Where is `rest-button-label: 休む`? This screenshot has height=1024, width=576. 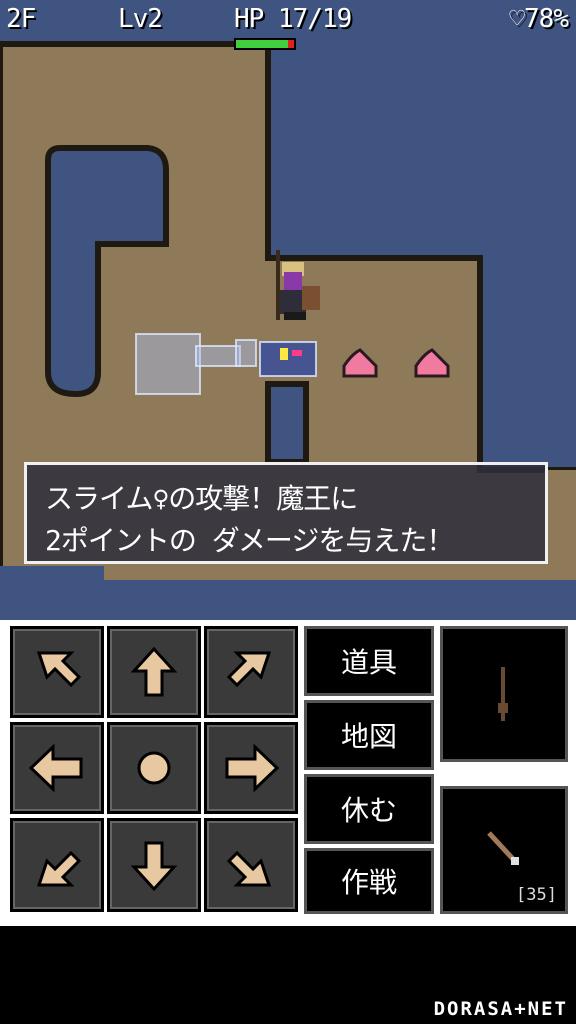 rest-button-label: 休む is located at coordinates (368, 810).